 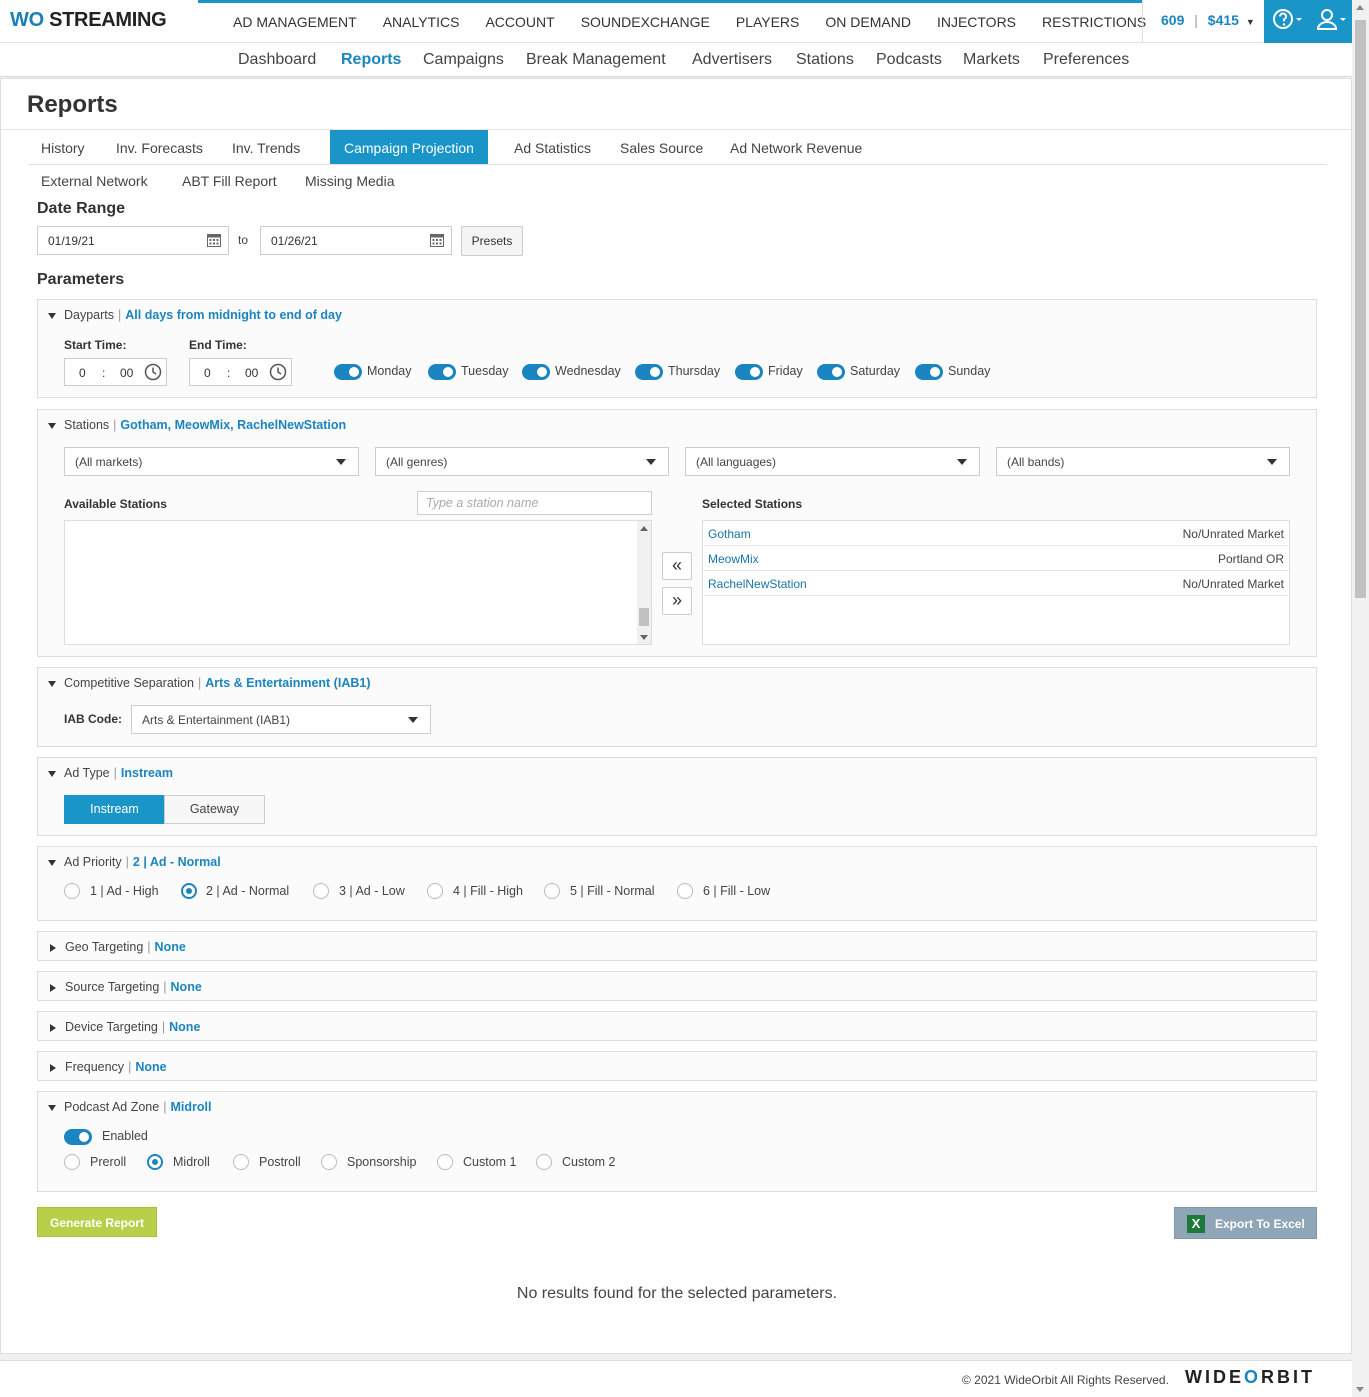 What do you see at coordinates (536, 372) in the screenshot?
I see `toggle-wednesday` at bounding box center [536, 372].